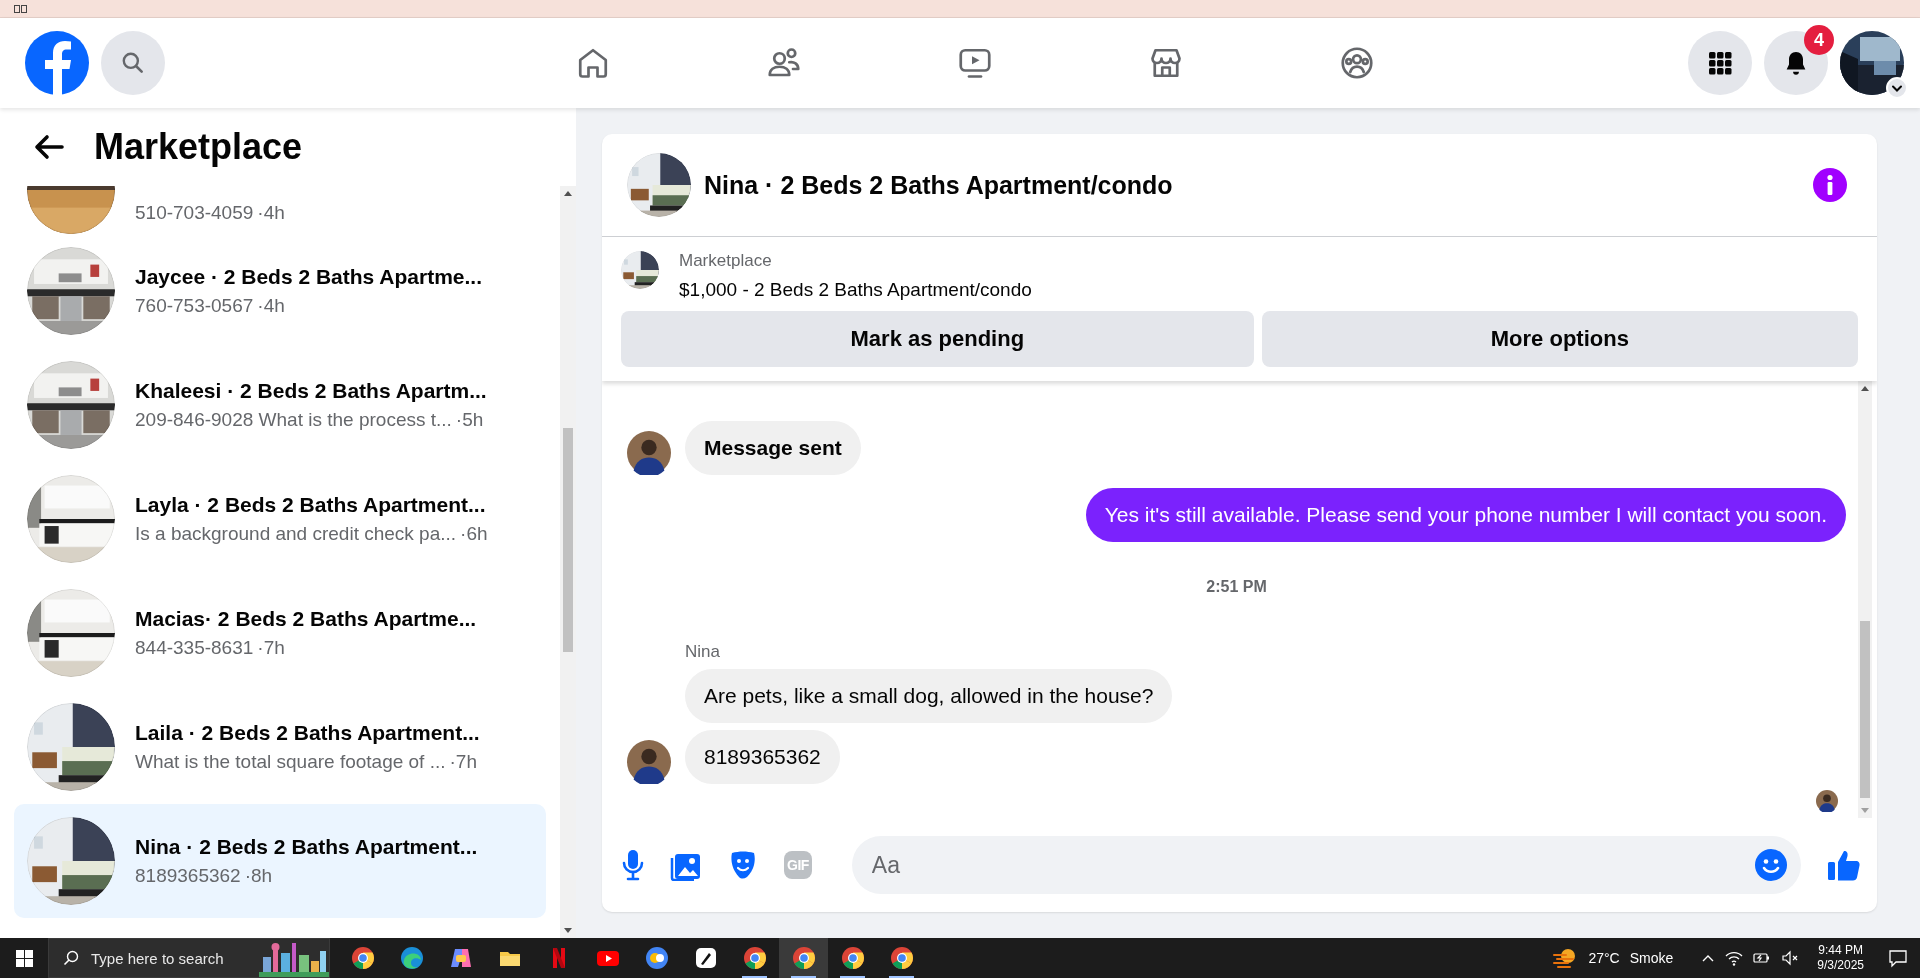 This screenshot has width=1920, height=978. What do you see at coordinates (1651, 958) in the screenshot?
I see `weather-condition: Smoke` at bounding box center [1651, 958].